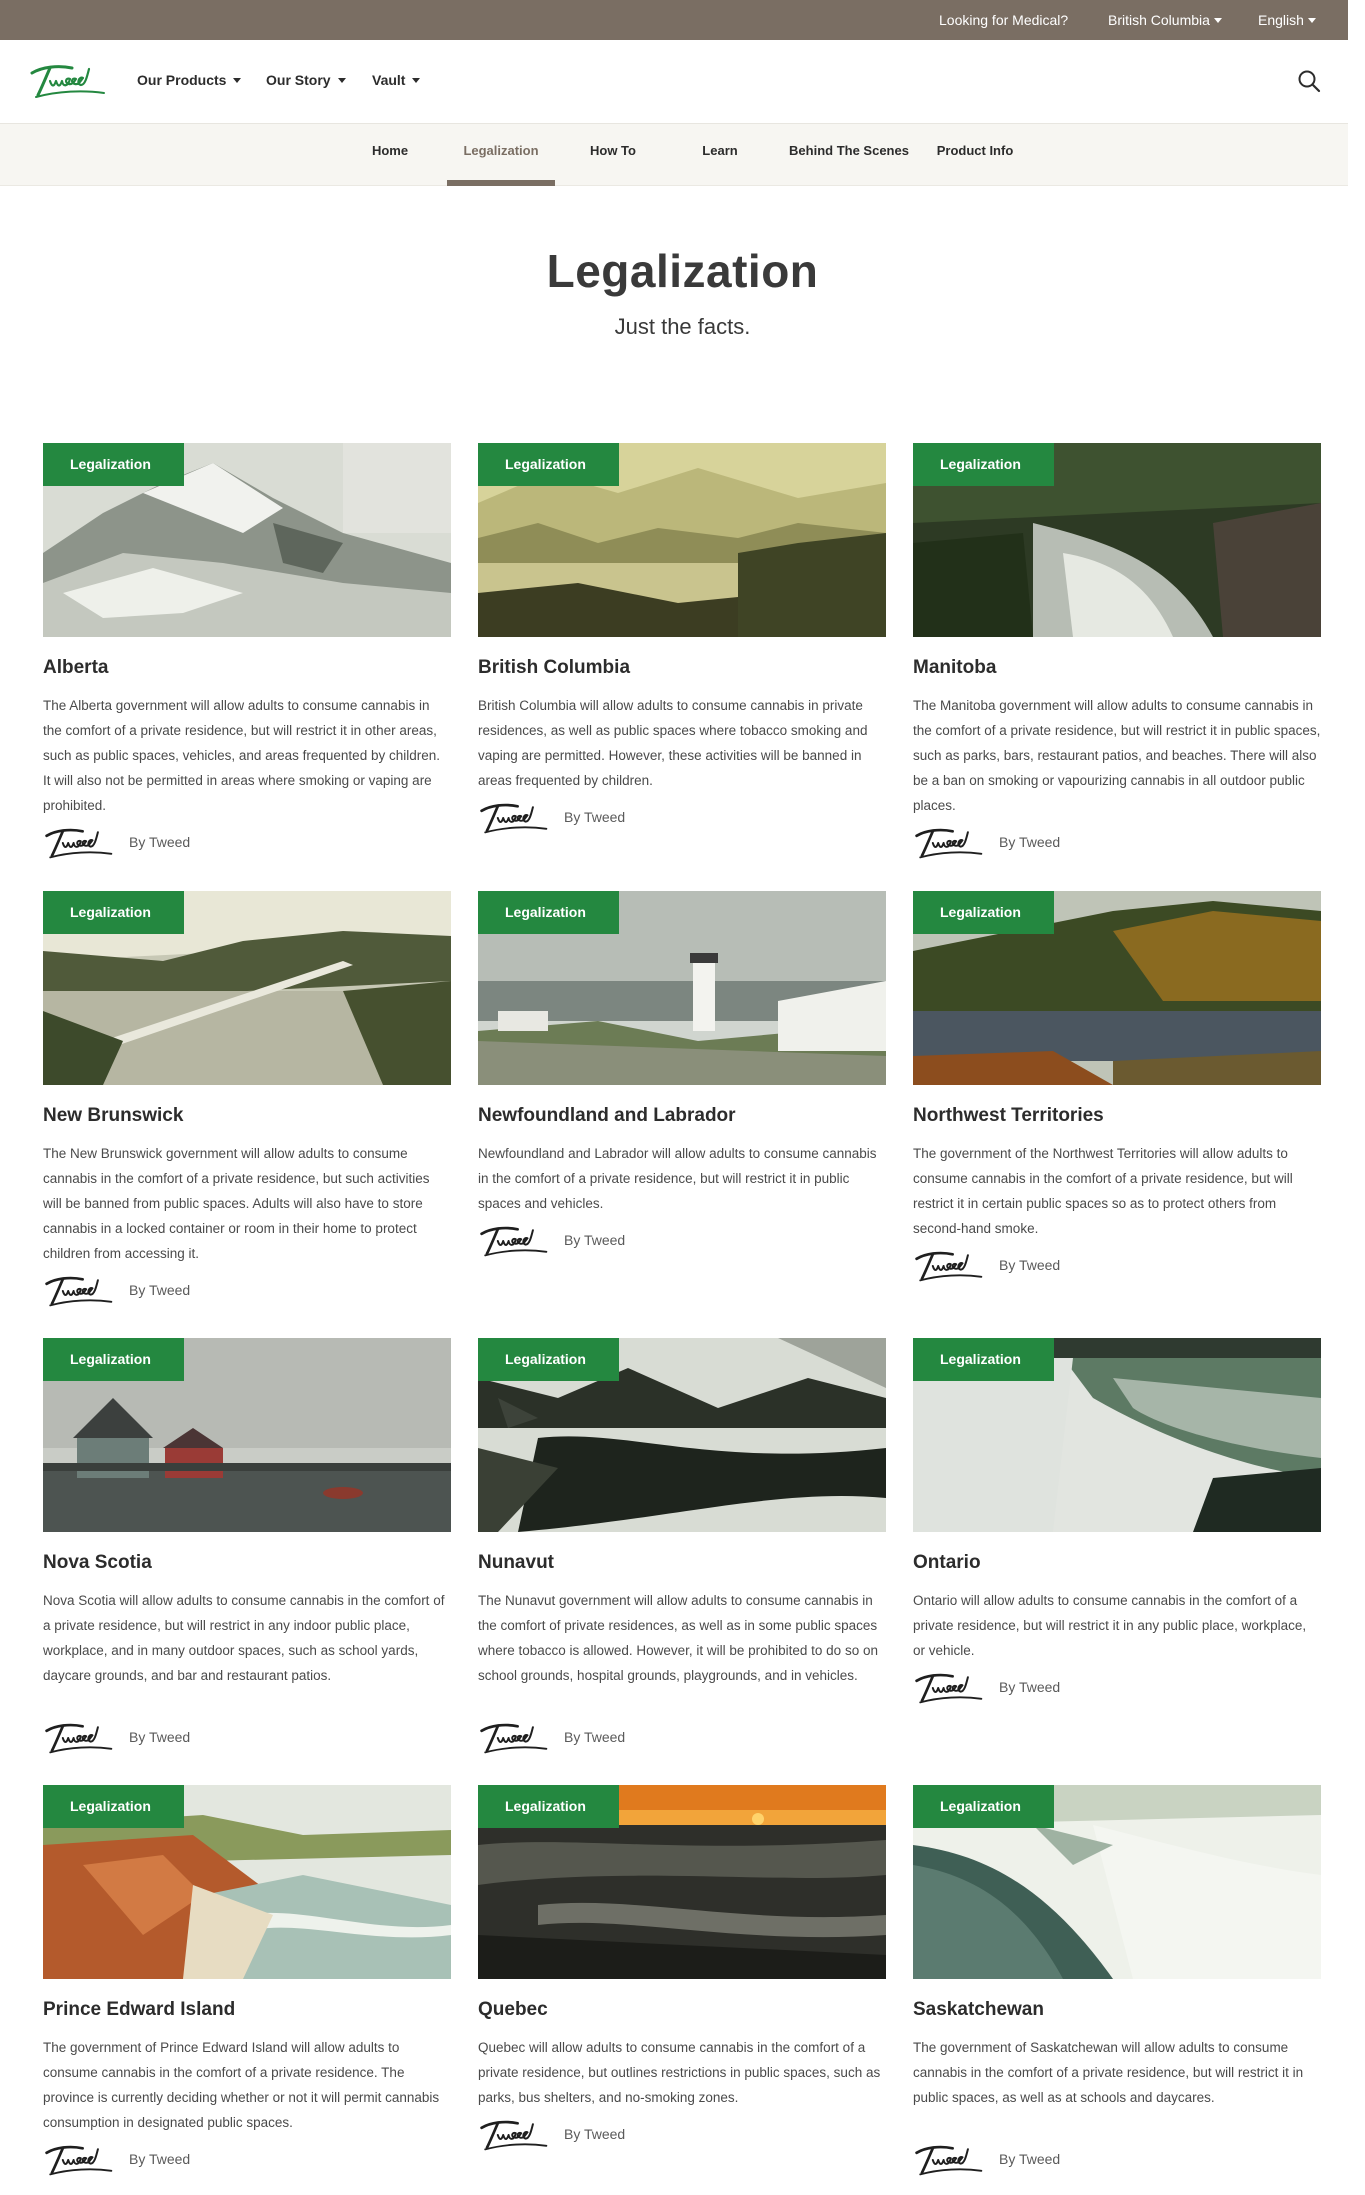  What do you see at coordinates (607, 1116) in the screenshot?
I see `article-title: Newfoundland and Labrador` at bounding box center [607, 1116].